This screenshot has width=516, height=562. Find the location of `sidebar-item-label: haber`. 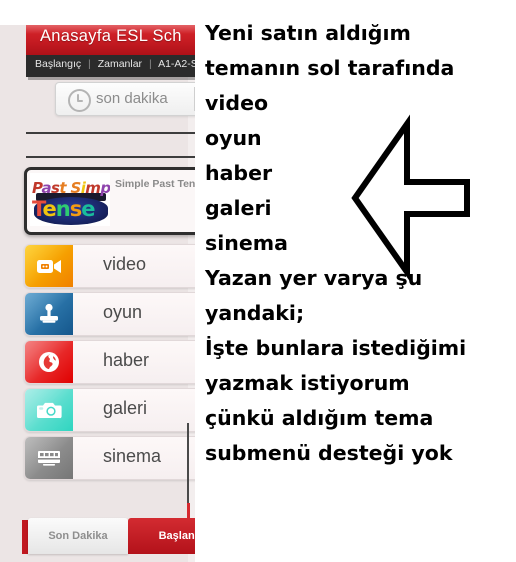

sidebar-item-label: haber is located at coordinates (126, 360).